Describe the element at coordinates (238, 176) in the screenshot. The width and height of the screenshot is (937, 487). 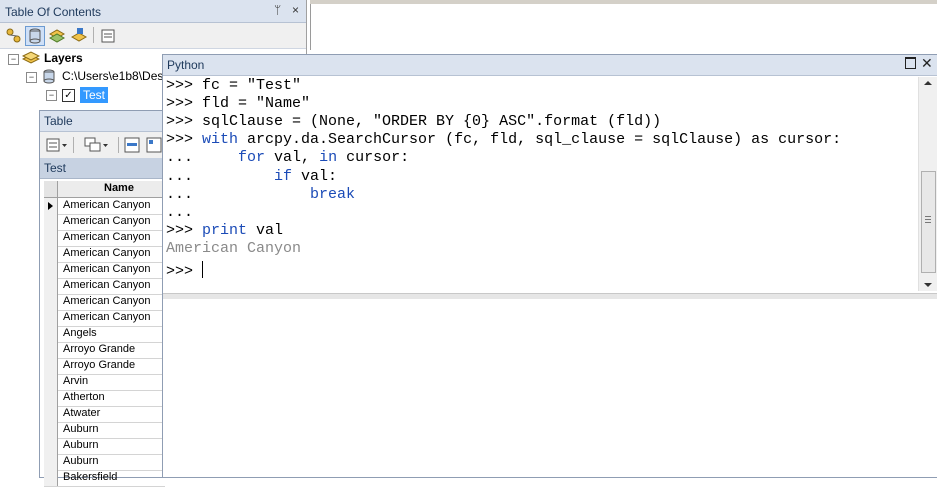
I see `console-code` at that location.